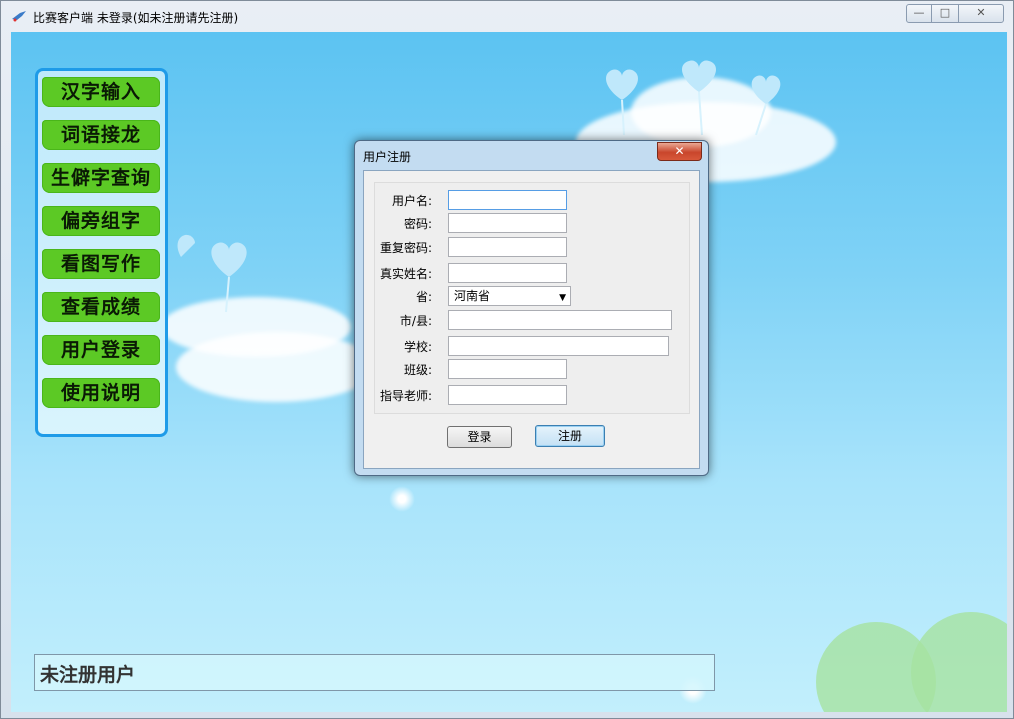 The image size is (1014, 719). I want to click on real-name-label: 真实姓名:, so click(405, 274).